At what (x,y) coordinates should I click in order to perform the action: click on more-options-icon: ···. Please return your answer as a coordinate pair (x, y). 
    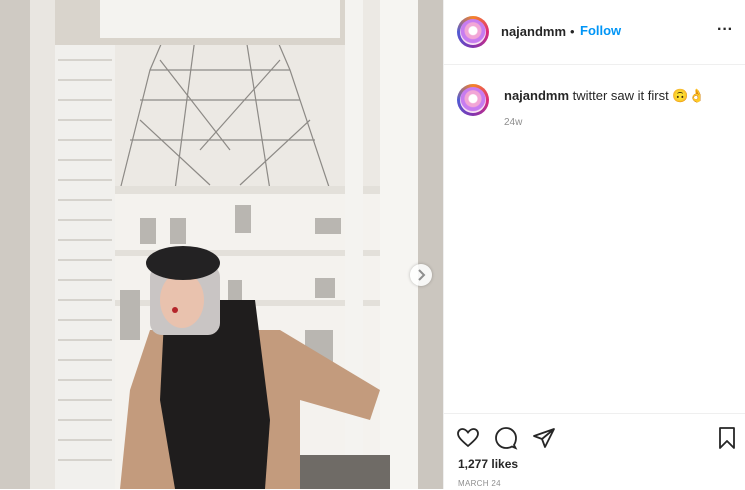
    Looking at the image, I should click on (725, 30).